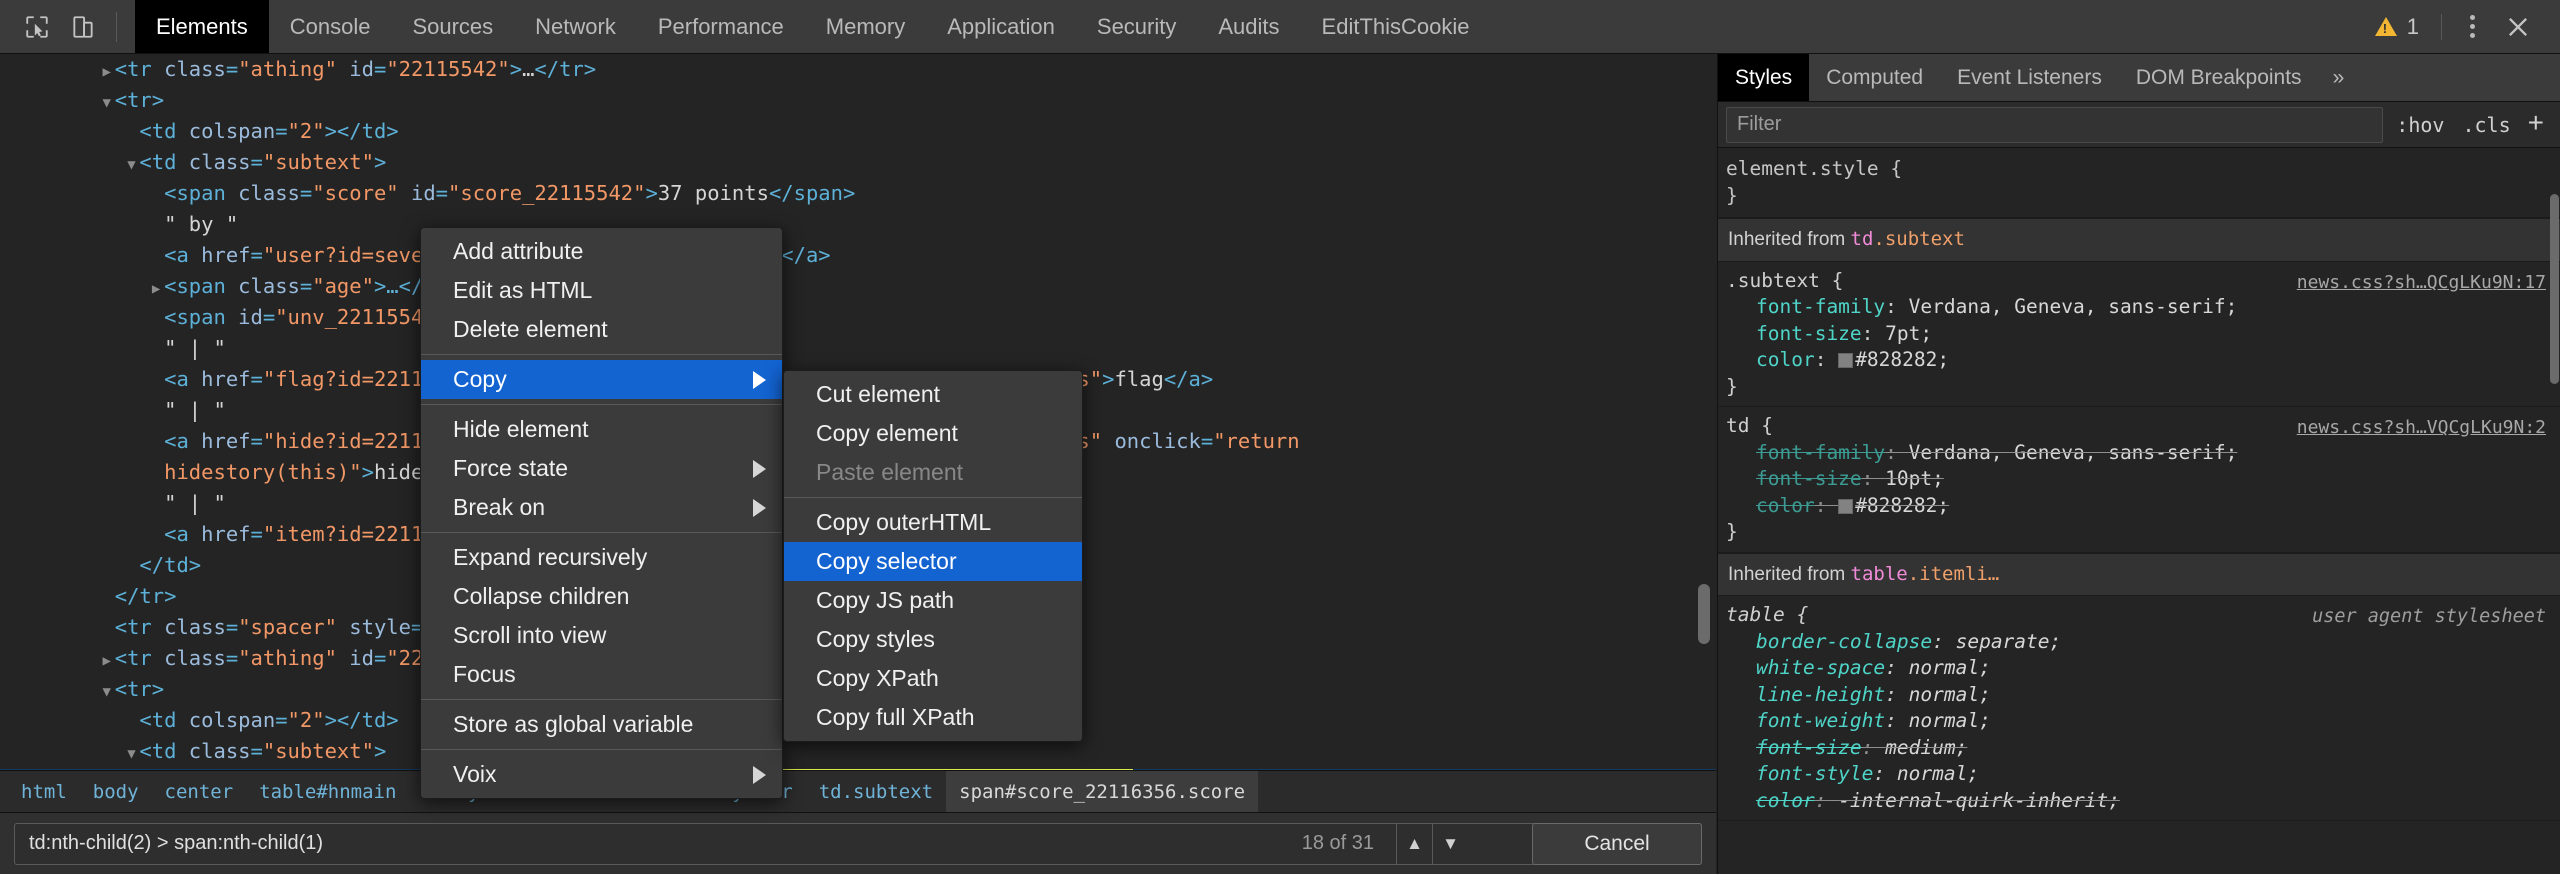  I want to click on breadcrumb-item: body, so click(116, 792).